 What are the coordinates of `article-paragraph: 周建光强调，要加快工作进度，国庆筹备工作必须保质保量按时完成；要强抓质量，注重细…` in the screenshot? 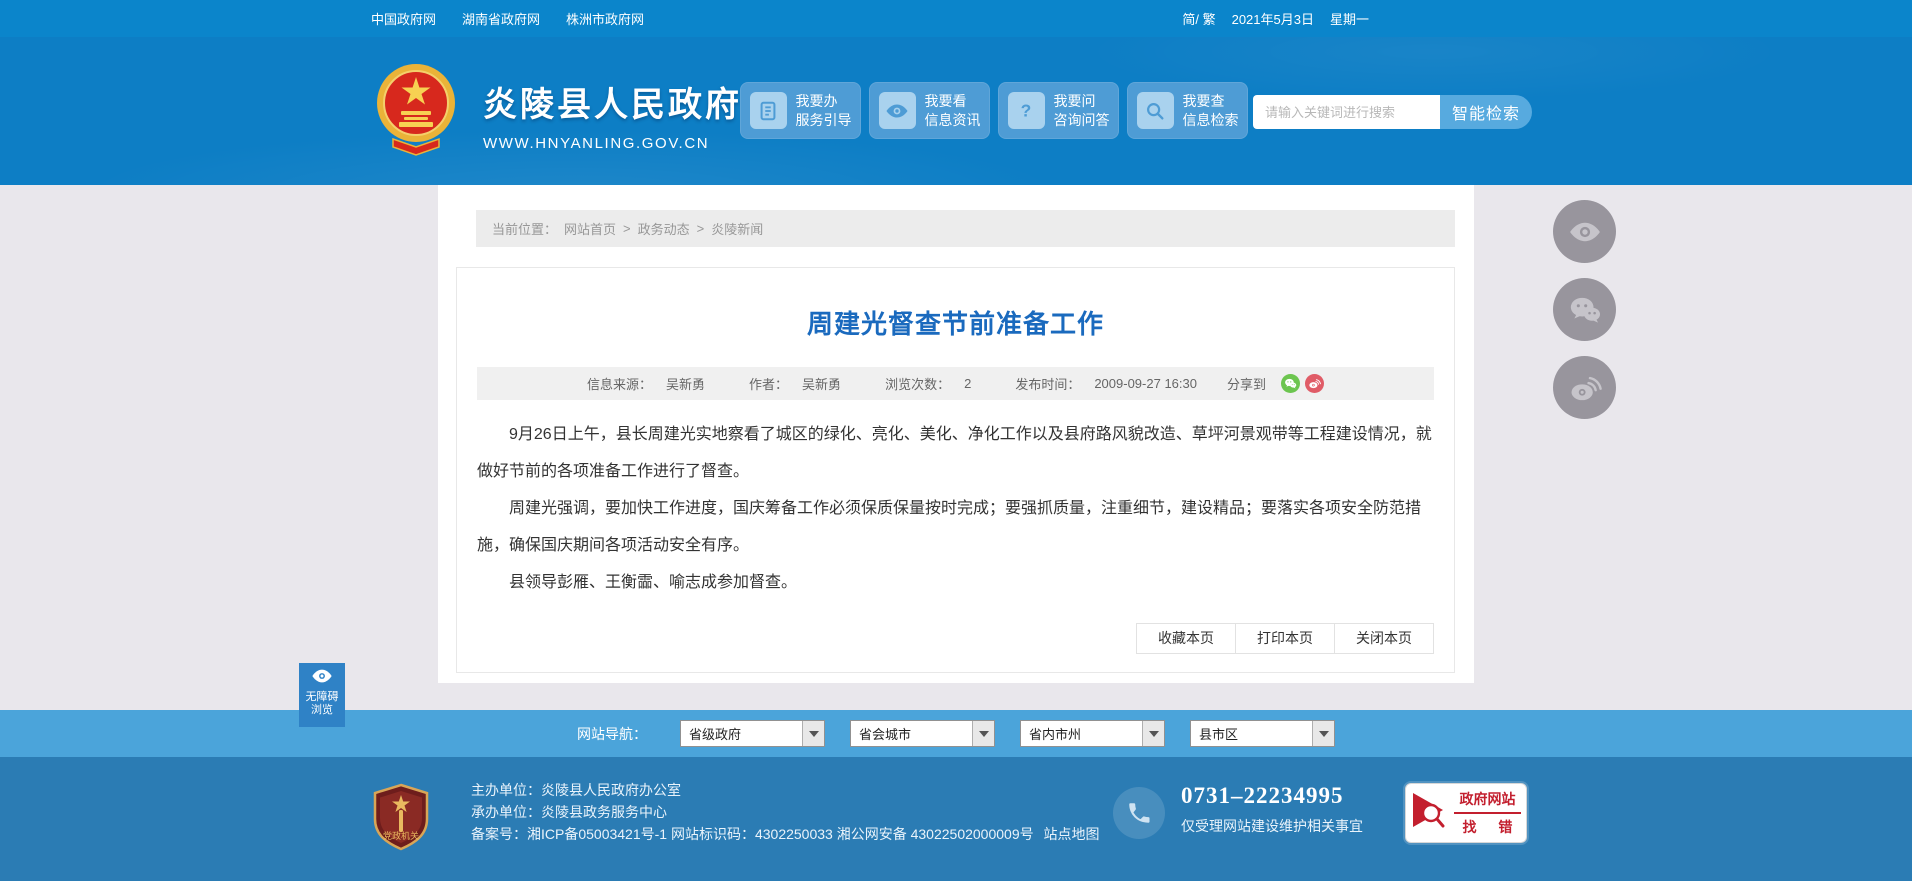 It's located at (949, 527).